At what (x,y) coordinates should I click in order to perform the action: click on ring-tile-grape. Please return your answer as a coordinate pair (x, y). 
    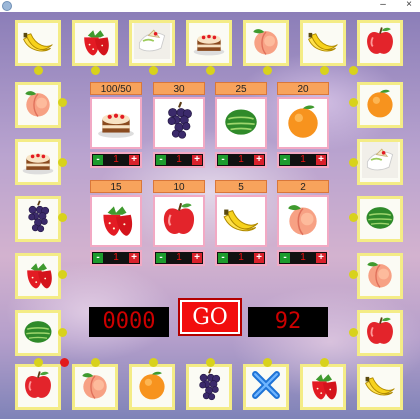
    Looking at the image, I should click on (38, 219).